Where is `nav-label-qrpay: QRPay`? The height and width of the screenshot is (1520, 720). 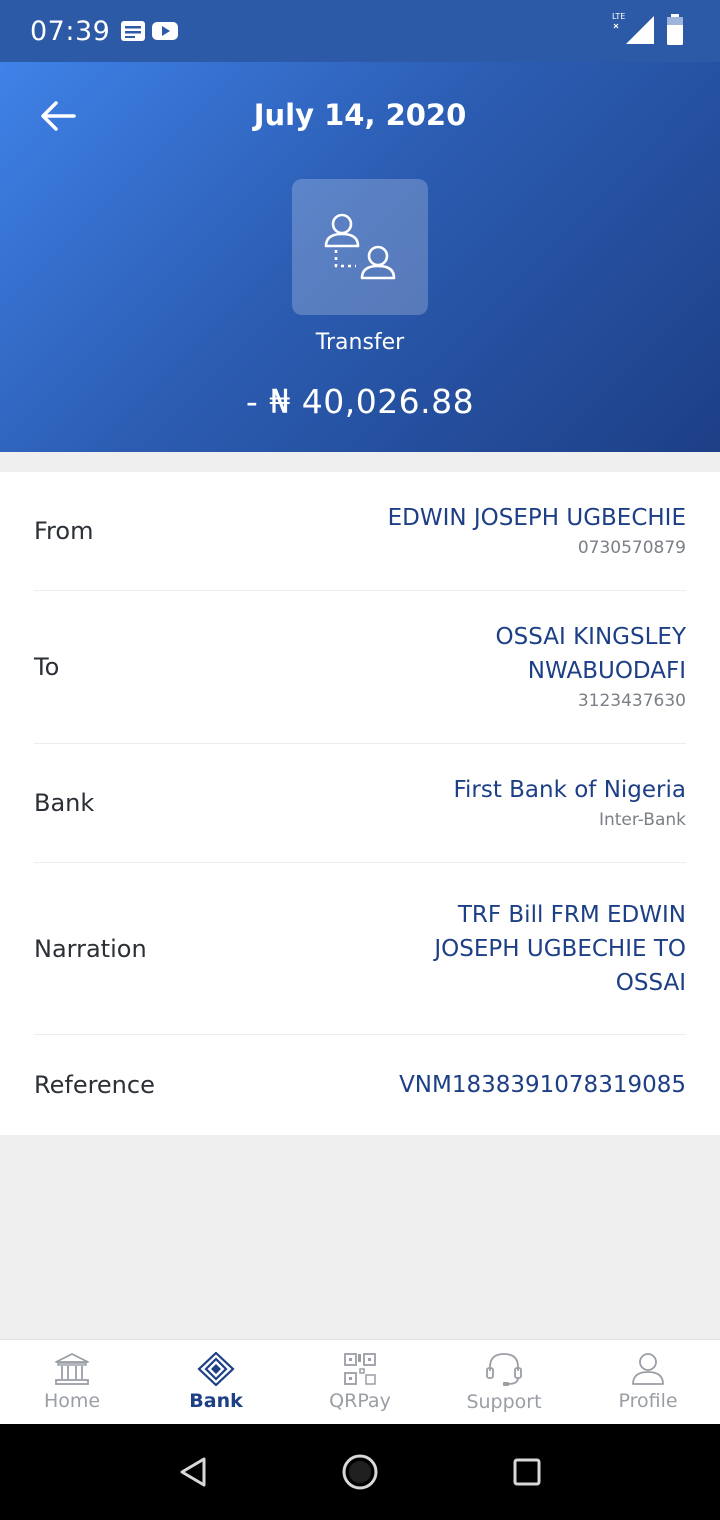
nav-label-qrpay: QRPay is located at coordinates (360, 1401).